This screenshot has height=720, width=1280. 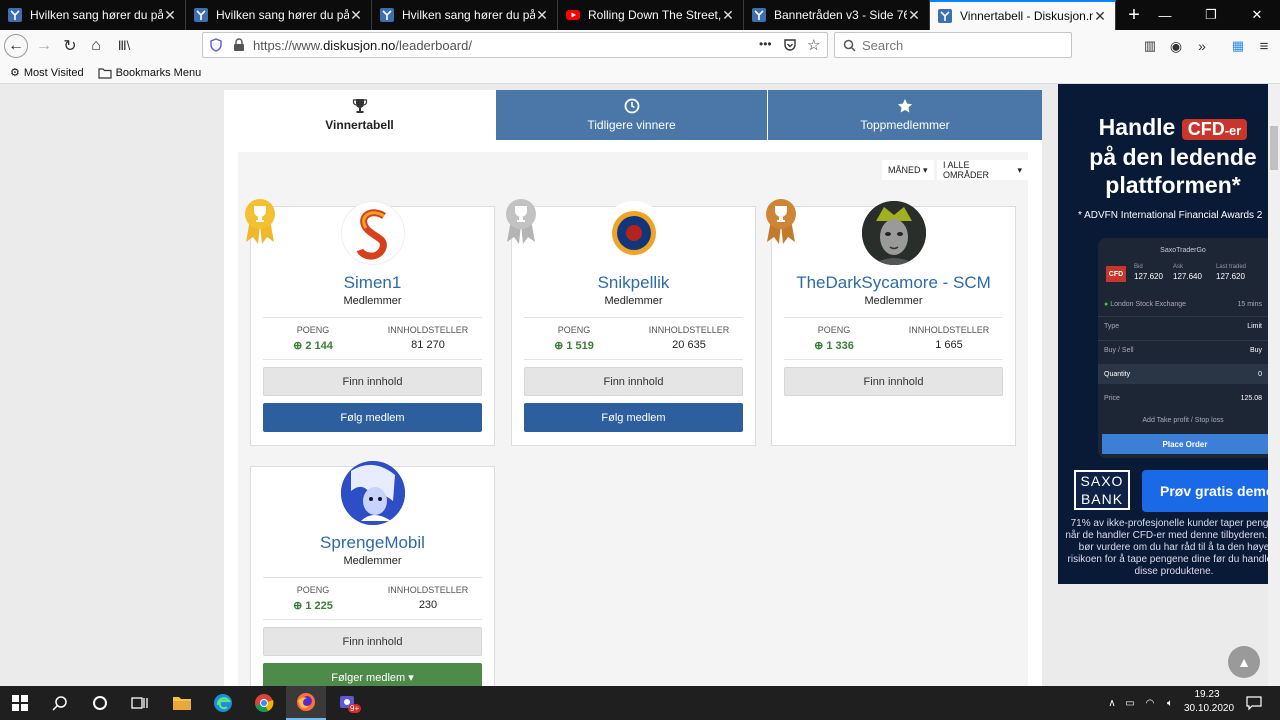 I want to click on tab-label: Tidligere vinnere, so click(x=631, y=125).